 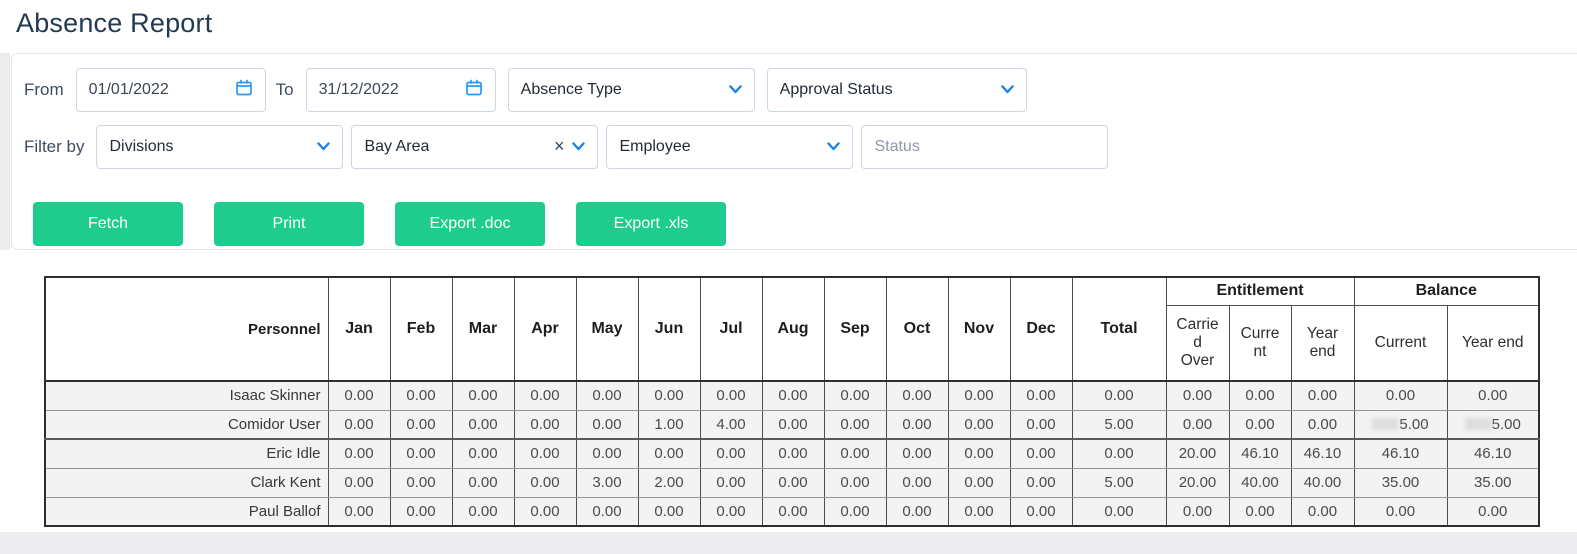 I want to click on month-header: Jul, so click(x=731, y=329).